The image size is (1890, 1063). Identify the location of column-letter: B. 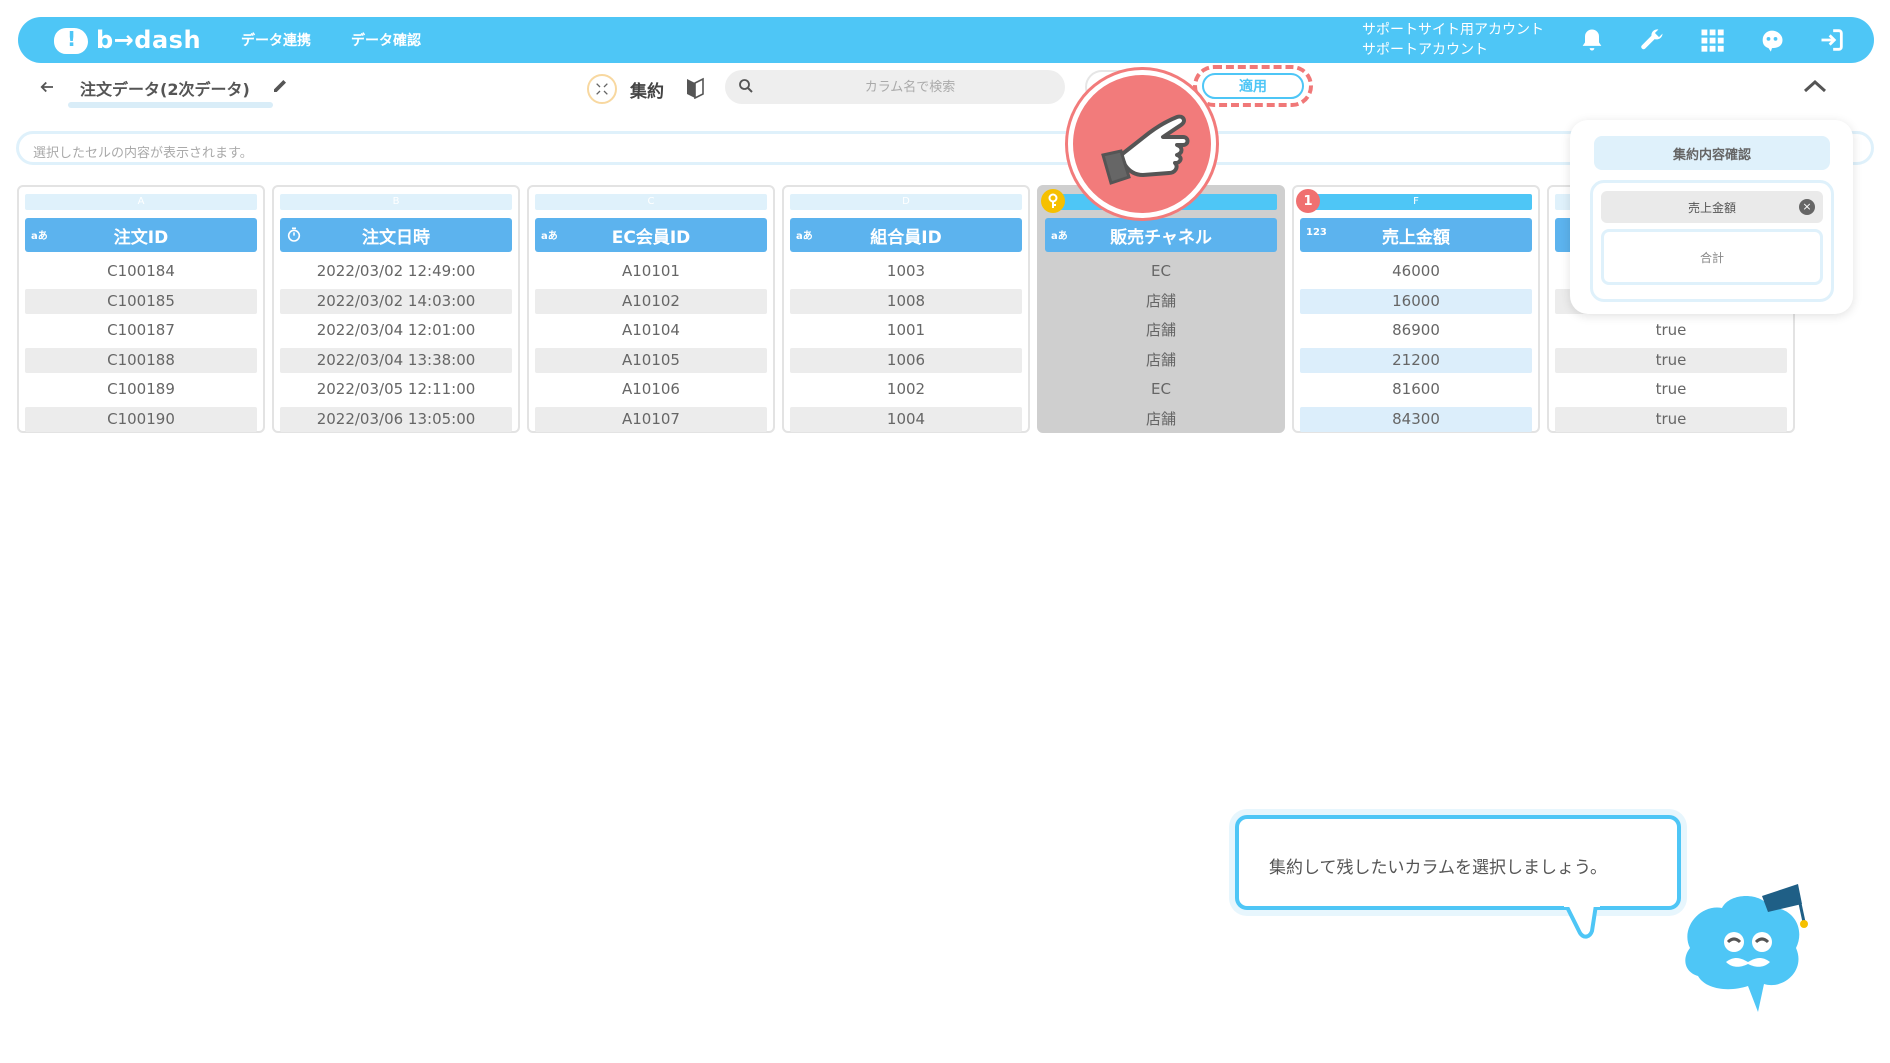
(396, 202).